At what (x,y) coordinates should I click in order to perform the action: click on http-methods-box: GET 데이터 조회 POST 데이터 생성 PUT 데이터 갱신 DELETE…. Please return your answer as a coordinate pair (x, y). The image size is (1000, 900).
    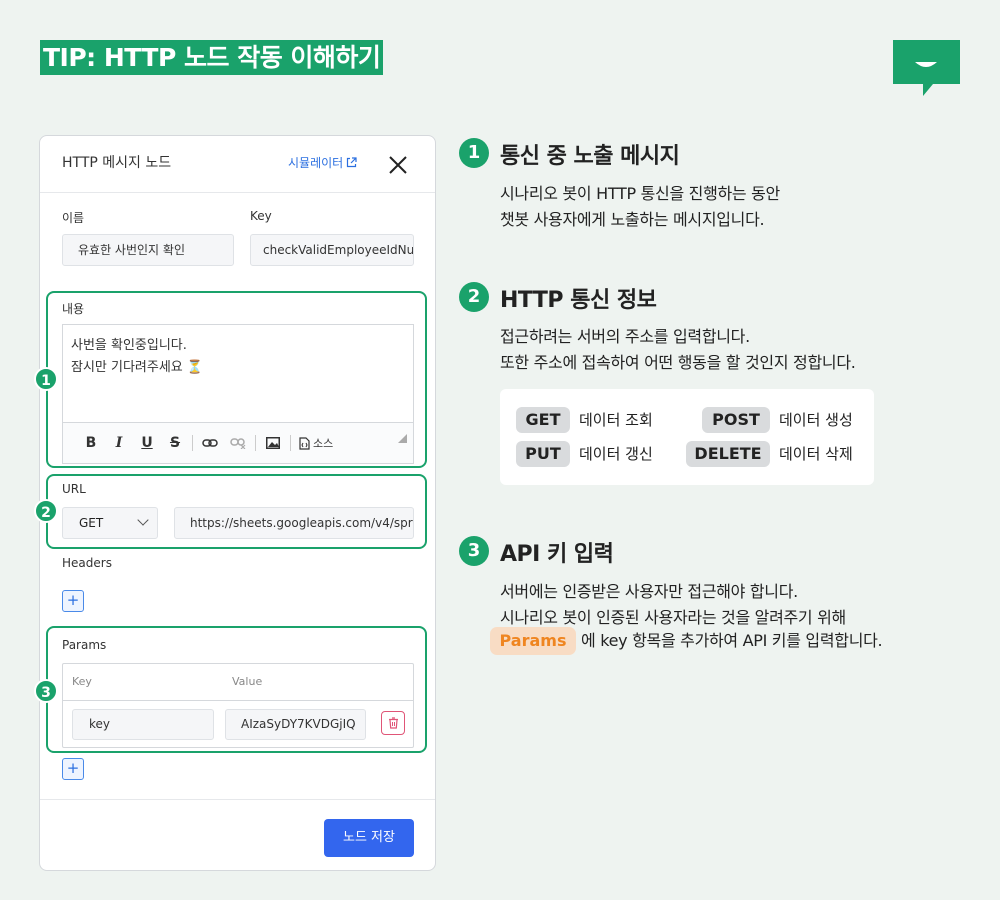
    Looking at the image, I should click on (687, 437).